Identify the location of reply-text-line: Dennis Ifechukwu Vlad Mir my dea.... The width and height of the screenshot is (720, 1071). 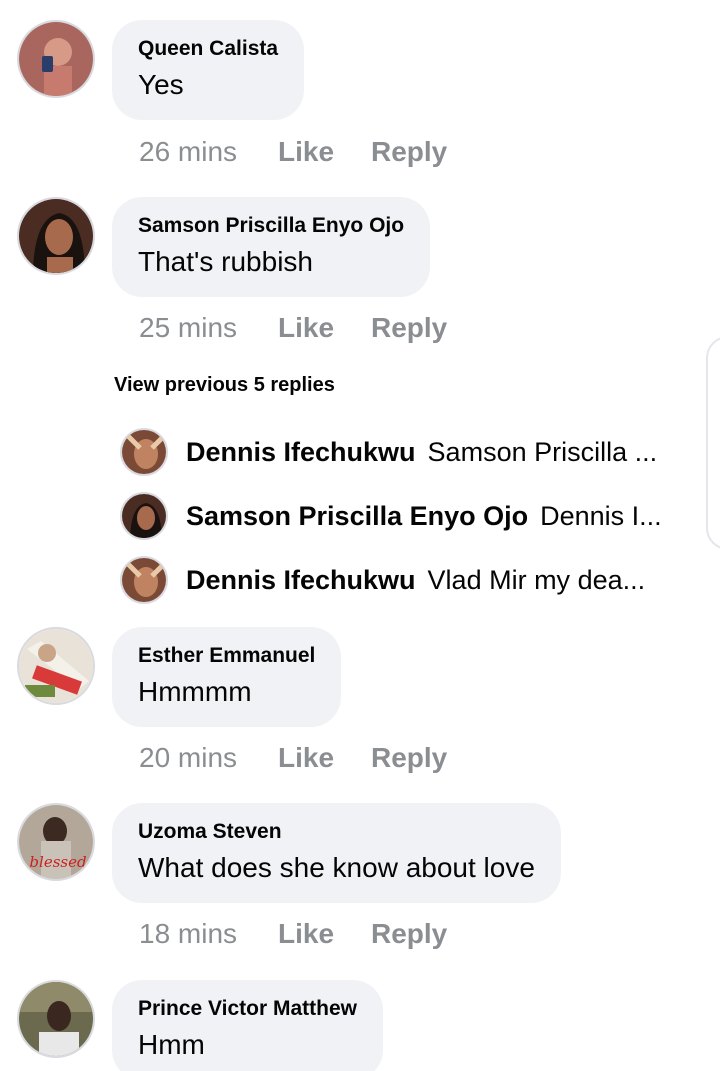
(433, 580).